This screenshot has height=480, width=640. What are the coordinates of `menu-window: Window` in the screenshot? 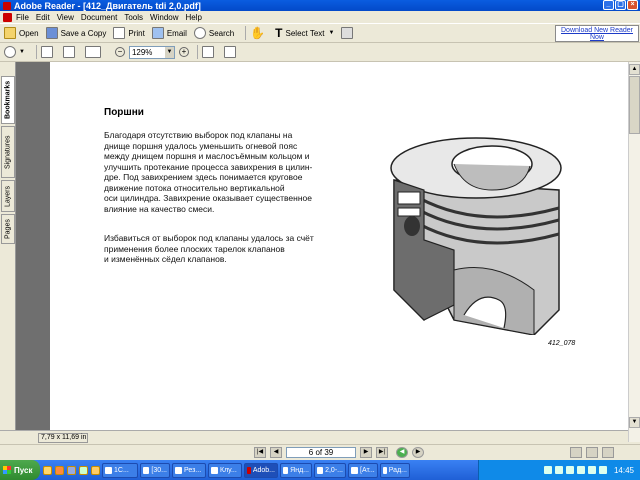 It's located at (164, 17).